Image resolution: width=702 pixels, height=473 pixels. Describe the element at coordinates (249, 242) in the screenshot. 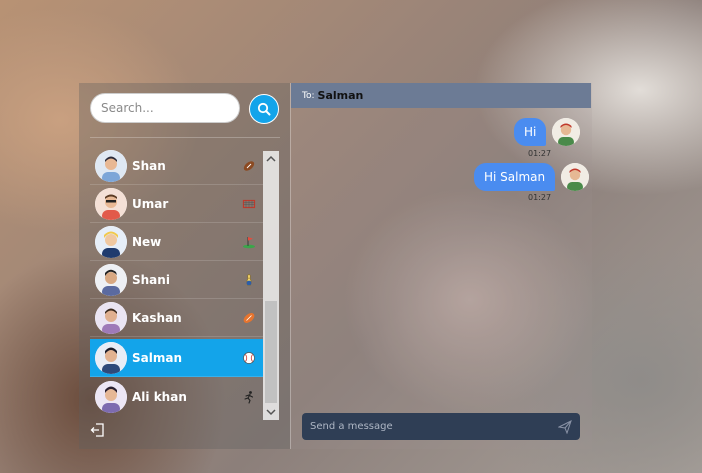

I see `golf-icon` at that location.